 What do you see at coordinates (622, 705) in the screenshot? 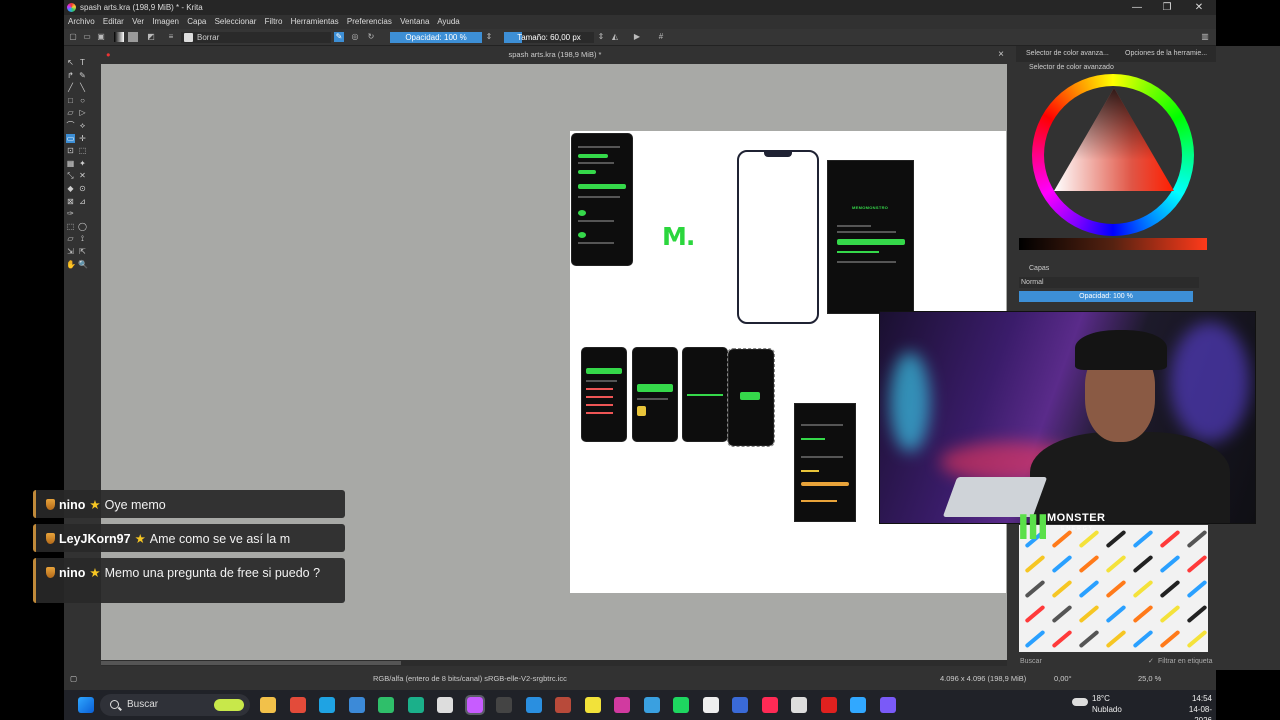
I see `app-magenta-icon` at bounding box center [622, 705].